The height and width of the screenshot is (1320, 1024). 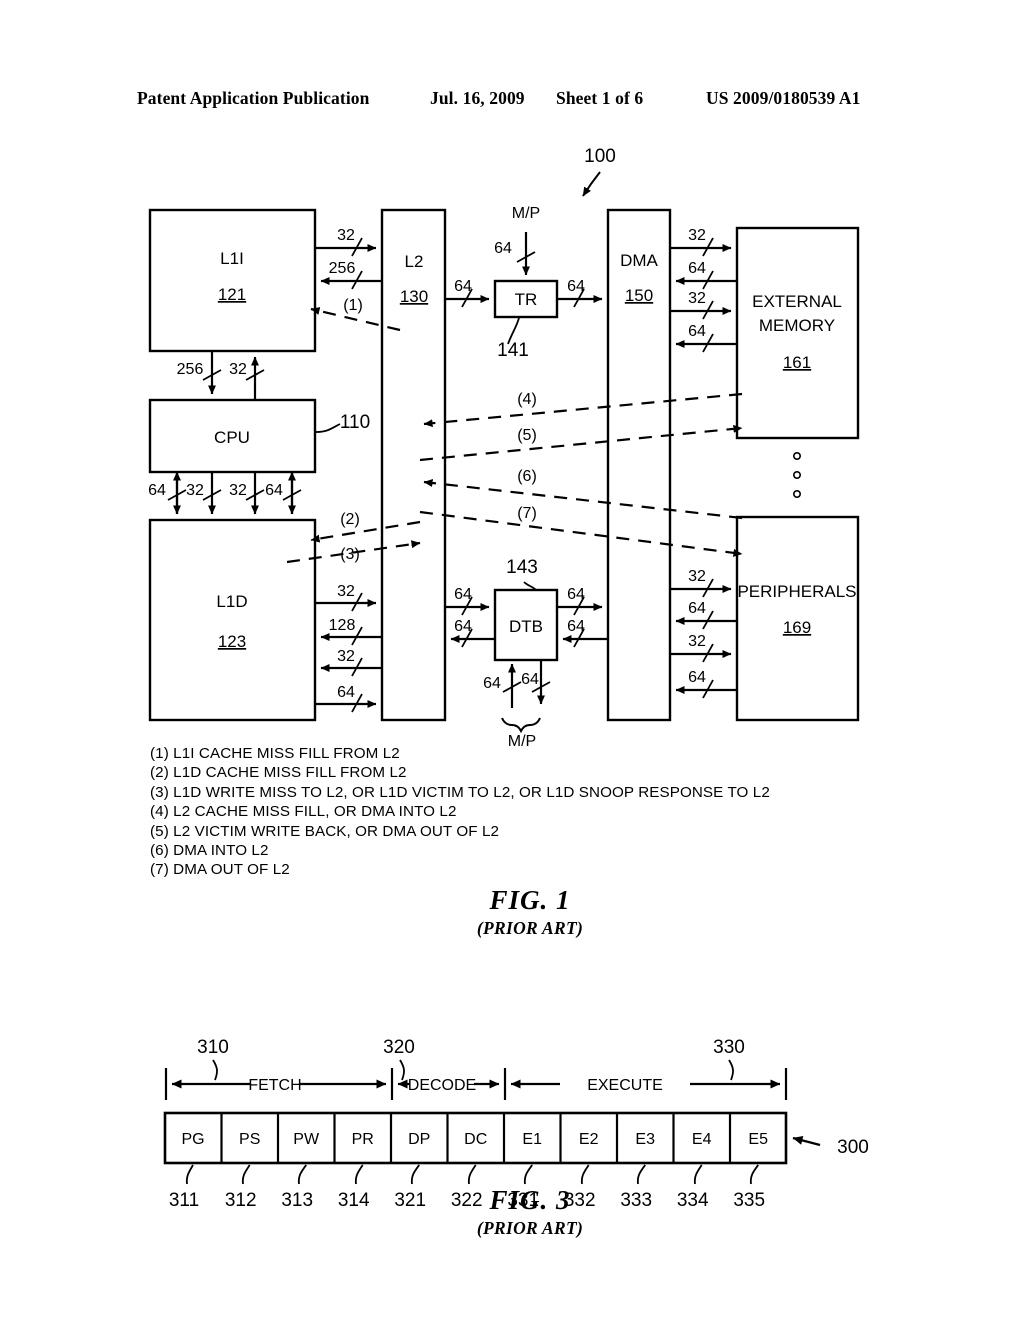 I want to click on legend-item-4: (4) L2 CACHE MISS FILL, OR DMA INTO L2, so click(x=303, y=812).